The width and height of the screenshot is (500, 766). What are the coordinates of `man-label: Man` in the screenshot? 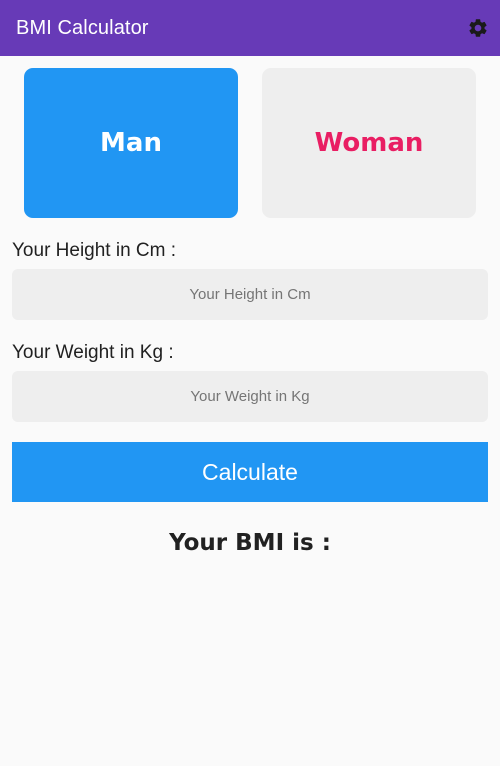 It's located at (131, 143).